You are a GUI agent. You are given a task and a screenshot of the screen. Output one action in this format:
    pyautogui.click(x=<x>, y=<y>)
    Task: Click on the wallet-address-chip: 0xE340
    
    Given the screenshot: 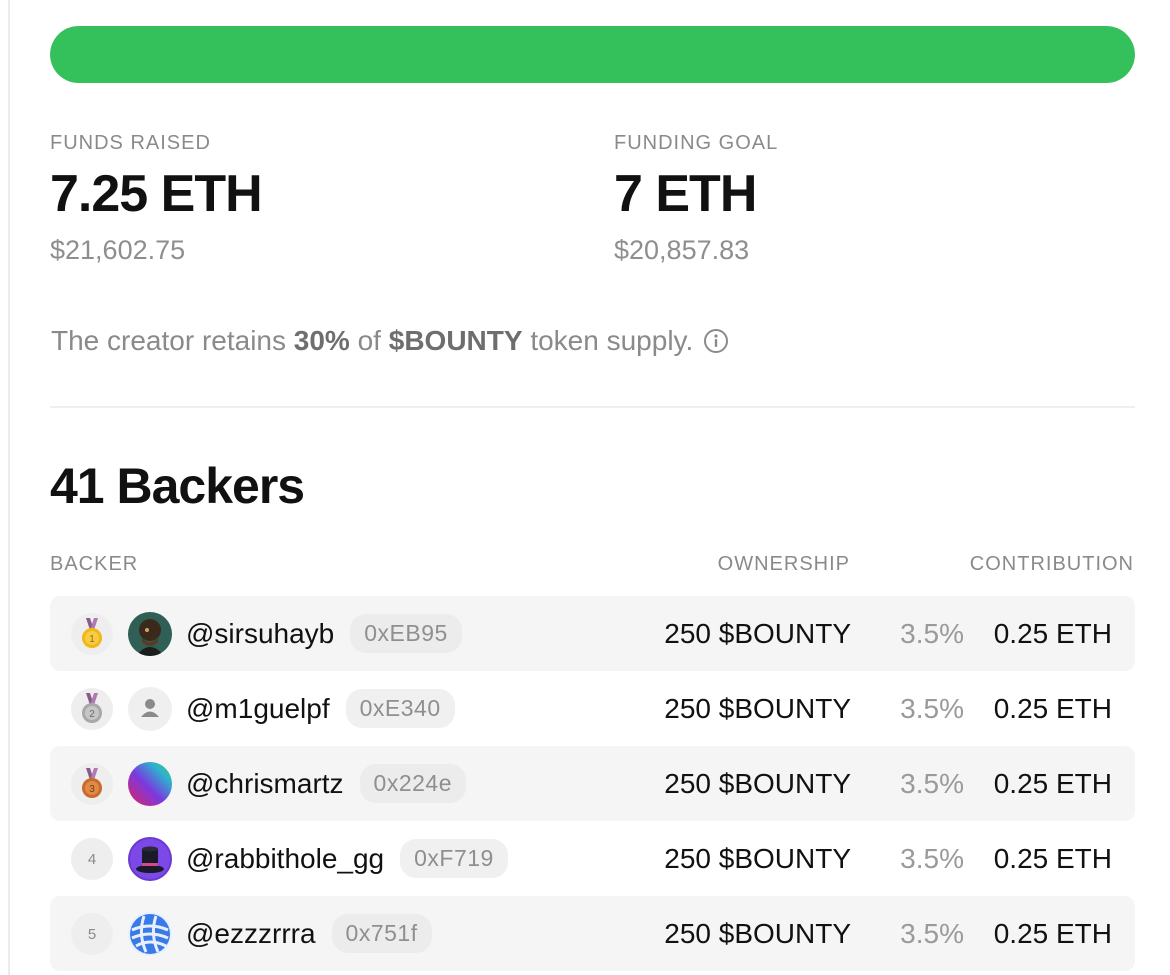 What is the action you would take?
    pyautogui.click(x=400, y=708)
    